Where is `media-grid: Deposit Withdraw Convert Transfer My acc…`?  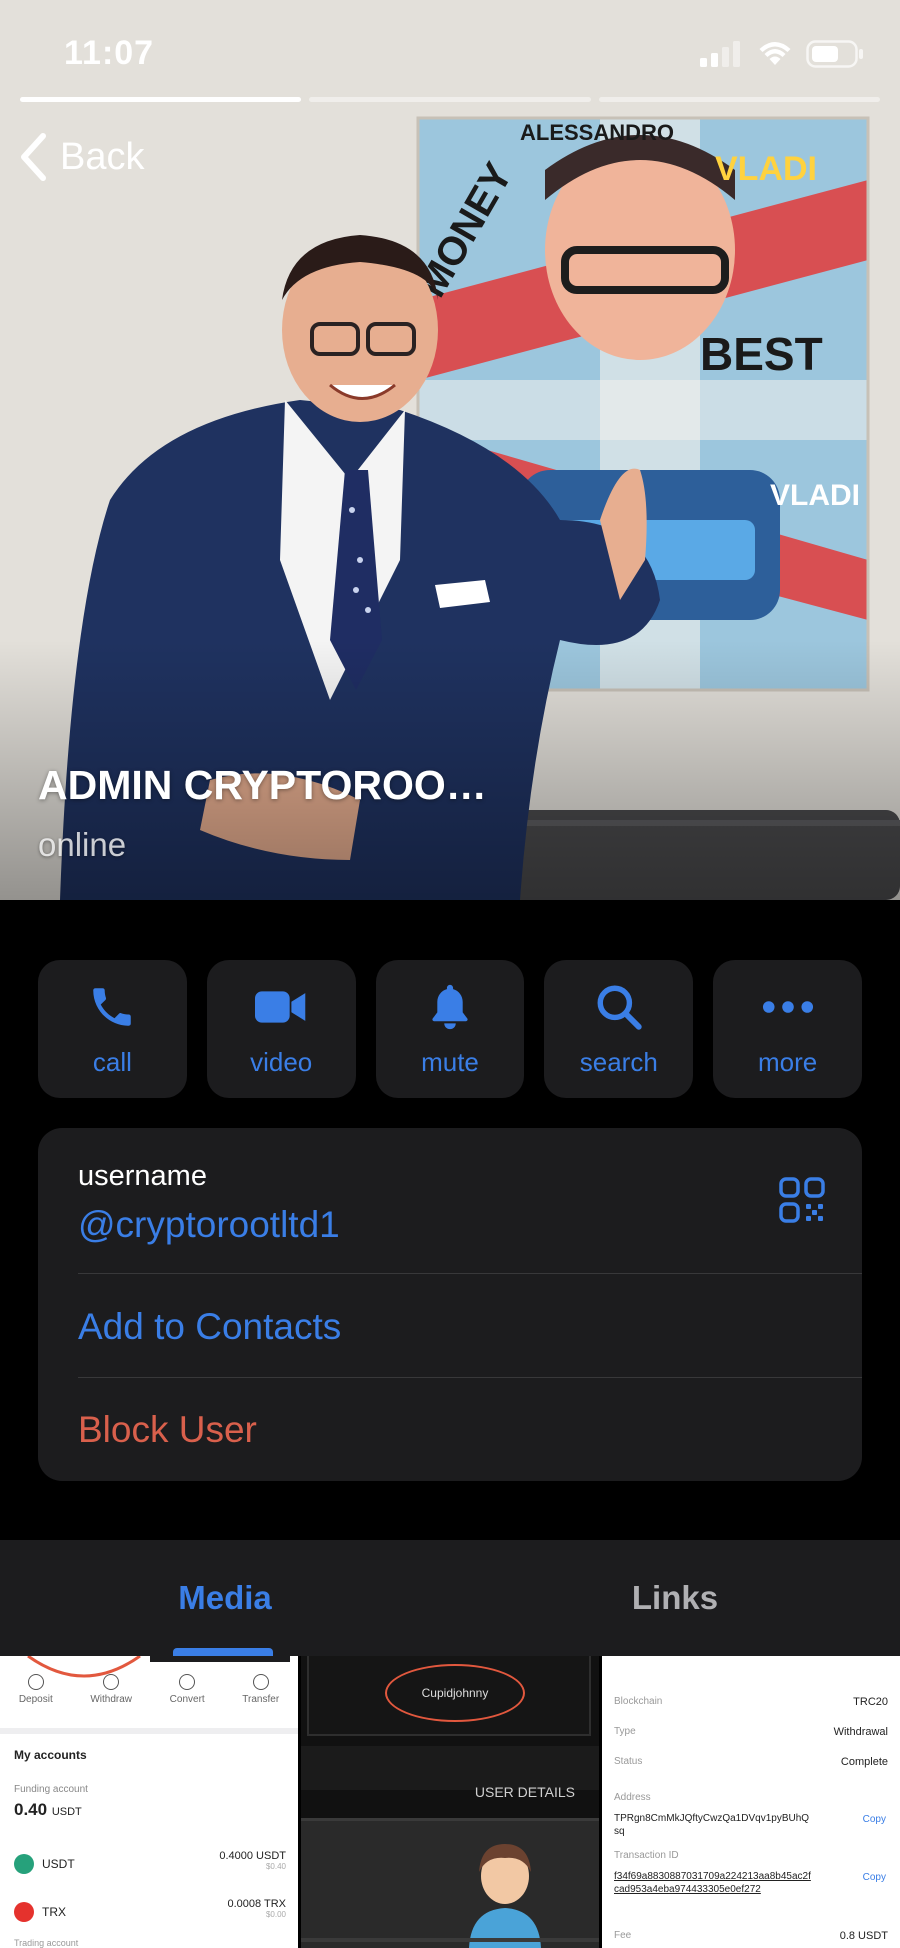 media-grid: Deposit Withdraw Convert Transfer My acc… is located at coordinates (450, 1802).